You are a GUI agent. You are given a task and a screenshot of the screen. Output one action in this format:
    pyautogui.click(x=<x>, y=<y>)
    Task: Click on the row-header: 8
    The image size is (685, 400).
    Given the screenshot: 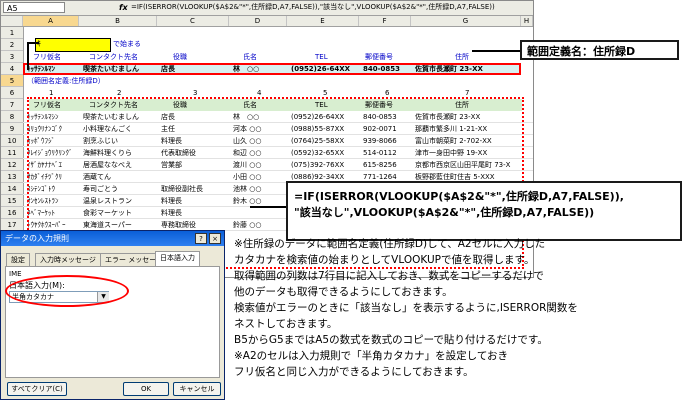 What is the action you would take?
    pyautogui.click(x=12, y=117)
    